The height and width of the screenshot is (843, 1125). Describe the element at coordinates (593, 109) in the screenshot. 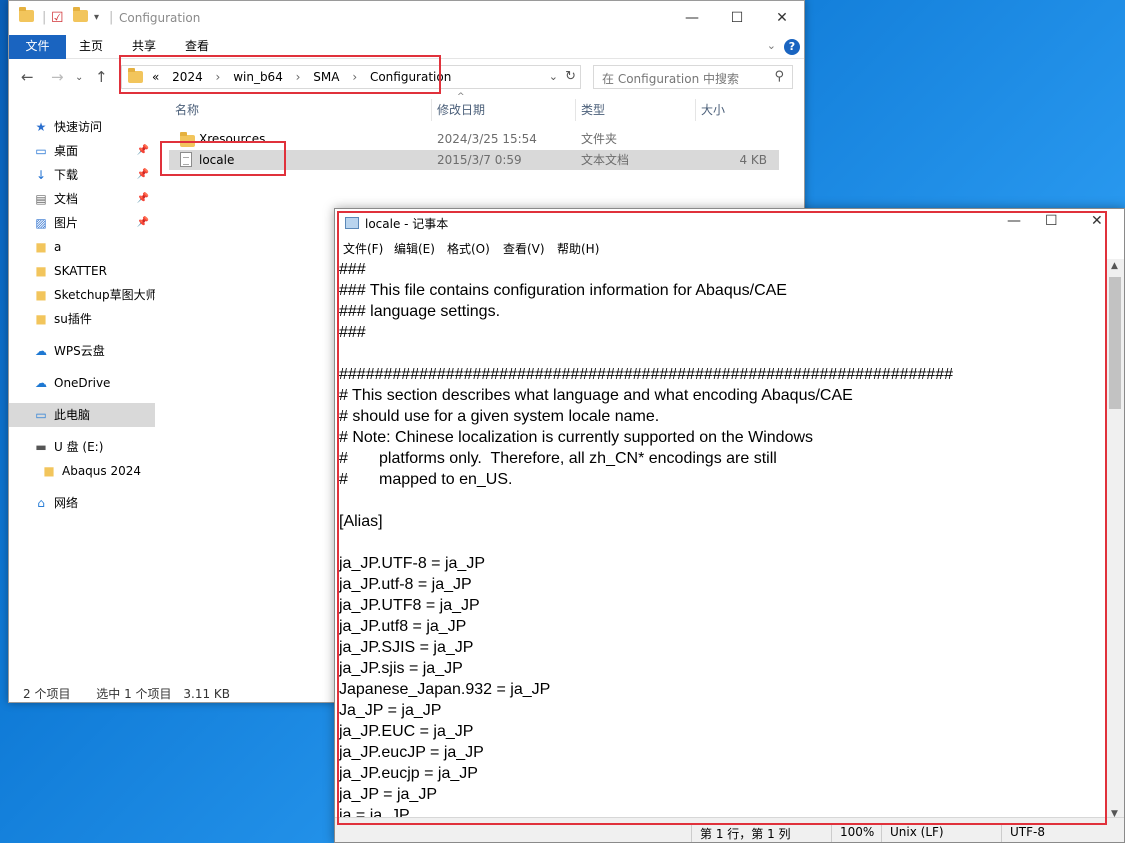

I see `column-type: 类型` at that location.